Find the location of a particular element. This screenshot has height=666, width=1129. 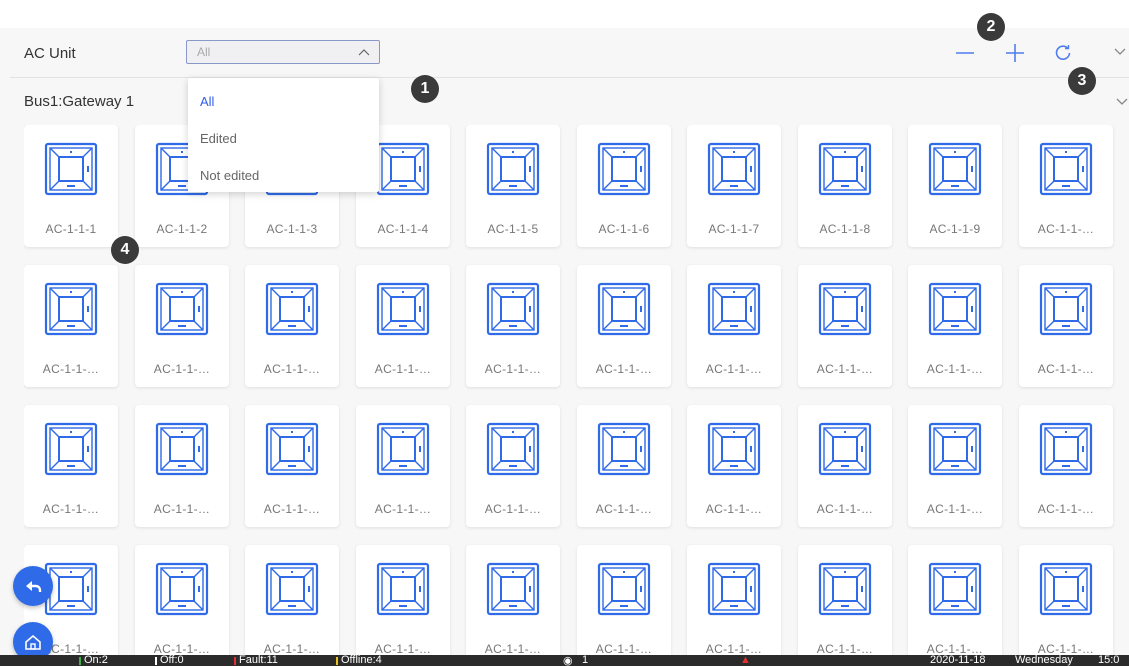

status-time: 15:0 is located at coordinates (1109, 660).